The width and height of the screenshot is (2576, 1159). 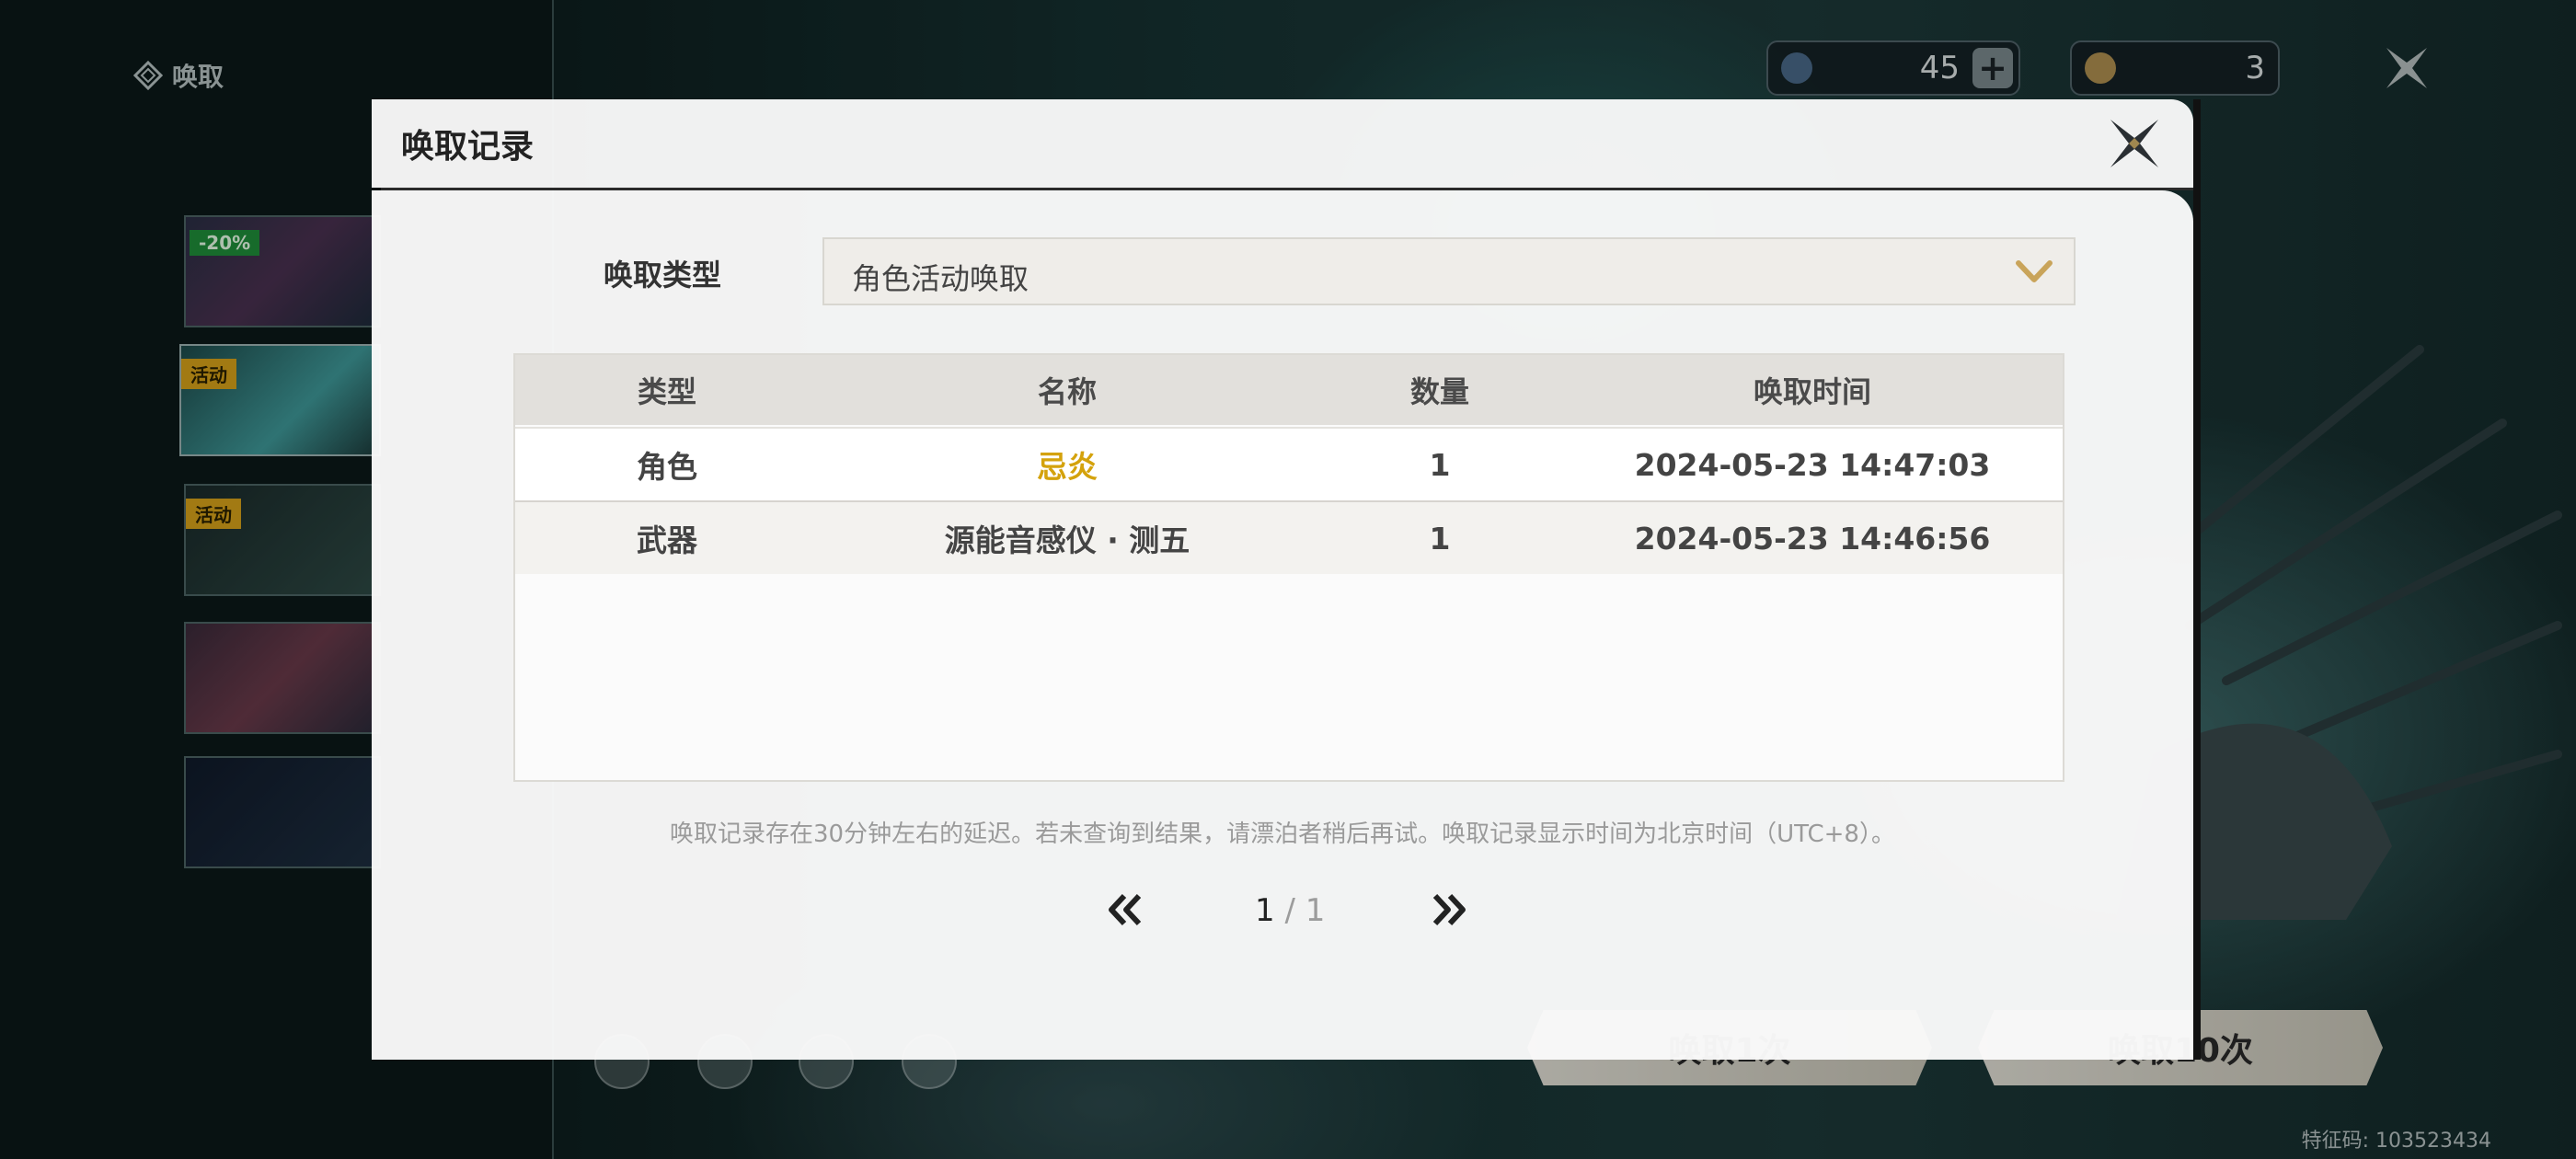 What do you see at coordinates (2197, 579) in the screenshot?
I see `dialog-edge` at bounding box center [2197, 579].